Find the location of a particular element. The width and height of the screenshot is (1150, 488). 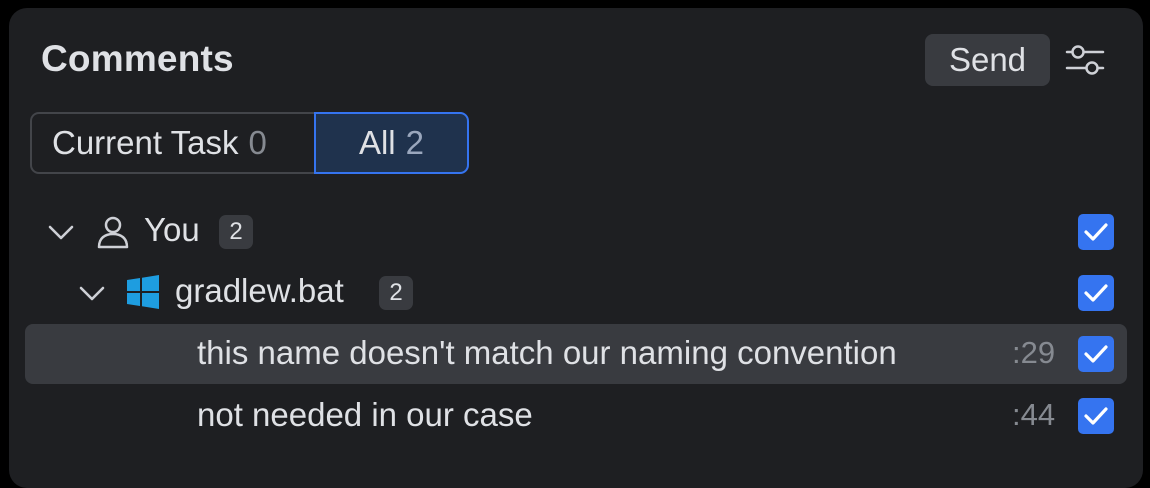

tab-label: Current Task is located at coordinates (145, 142).